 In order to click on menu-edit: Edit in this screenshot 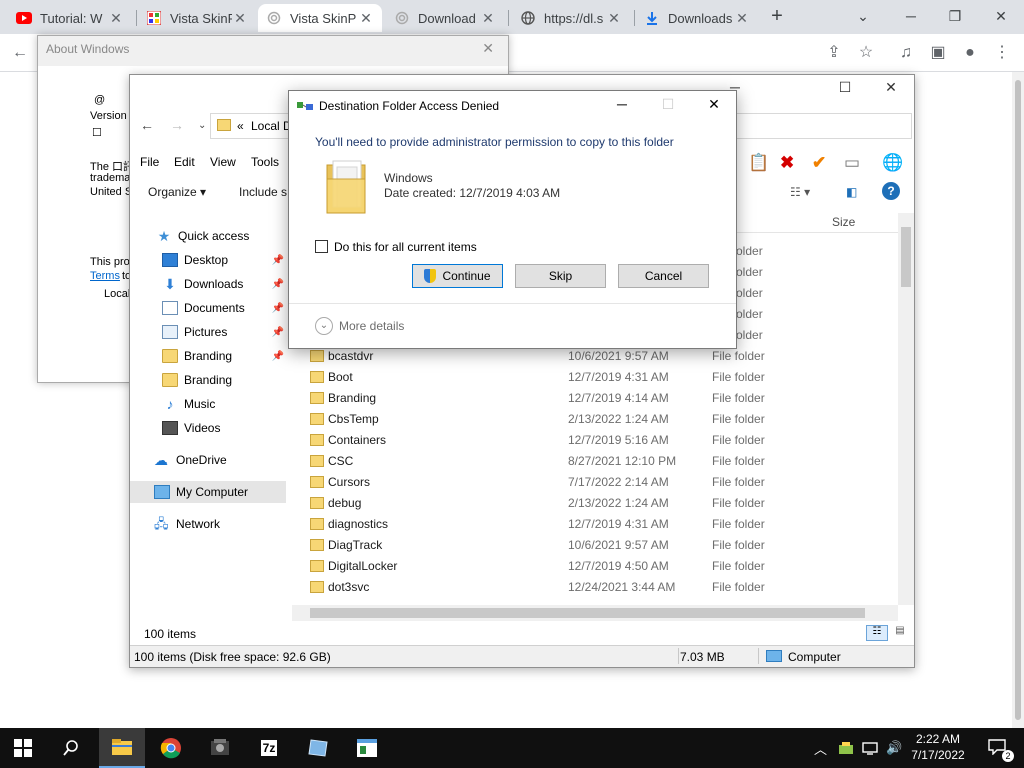, I will do `click(184, 162)`.